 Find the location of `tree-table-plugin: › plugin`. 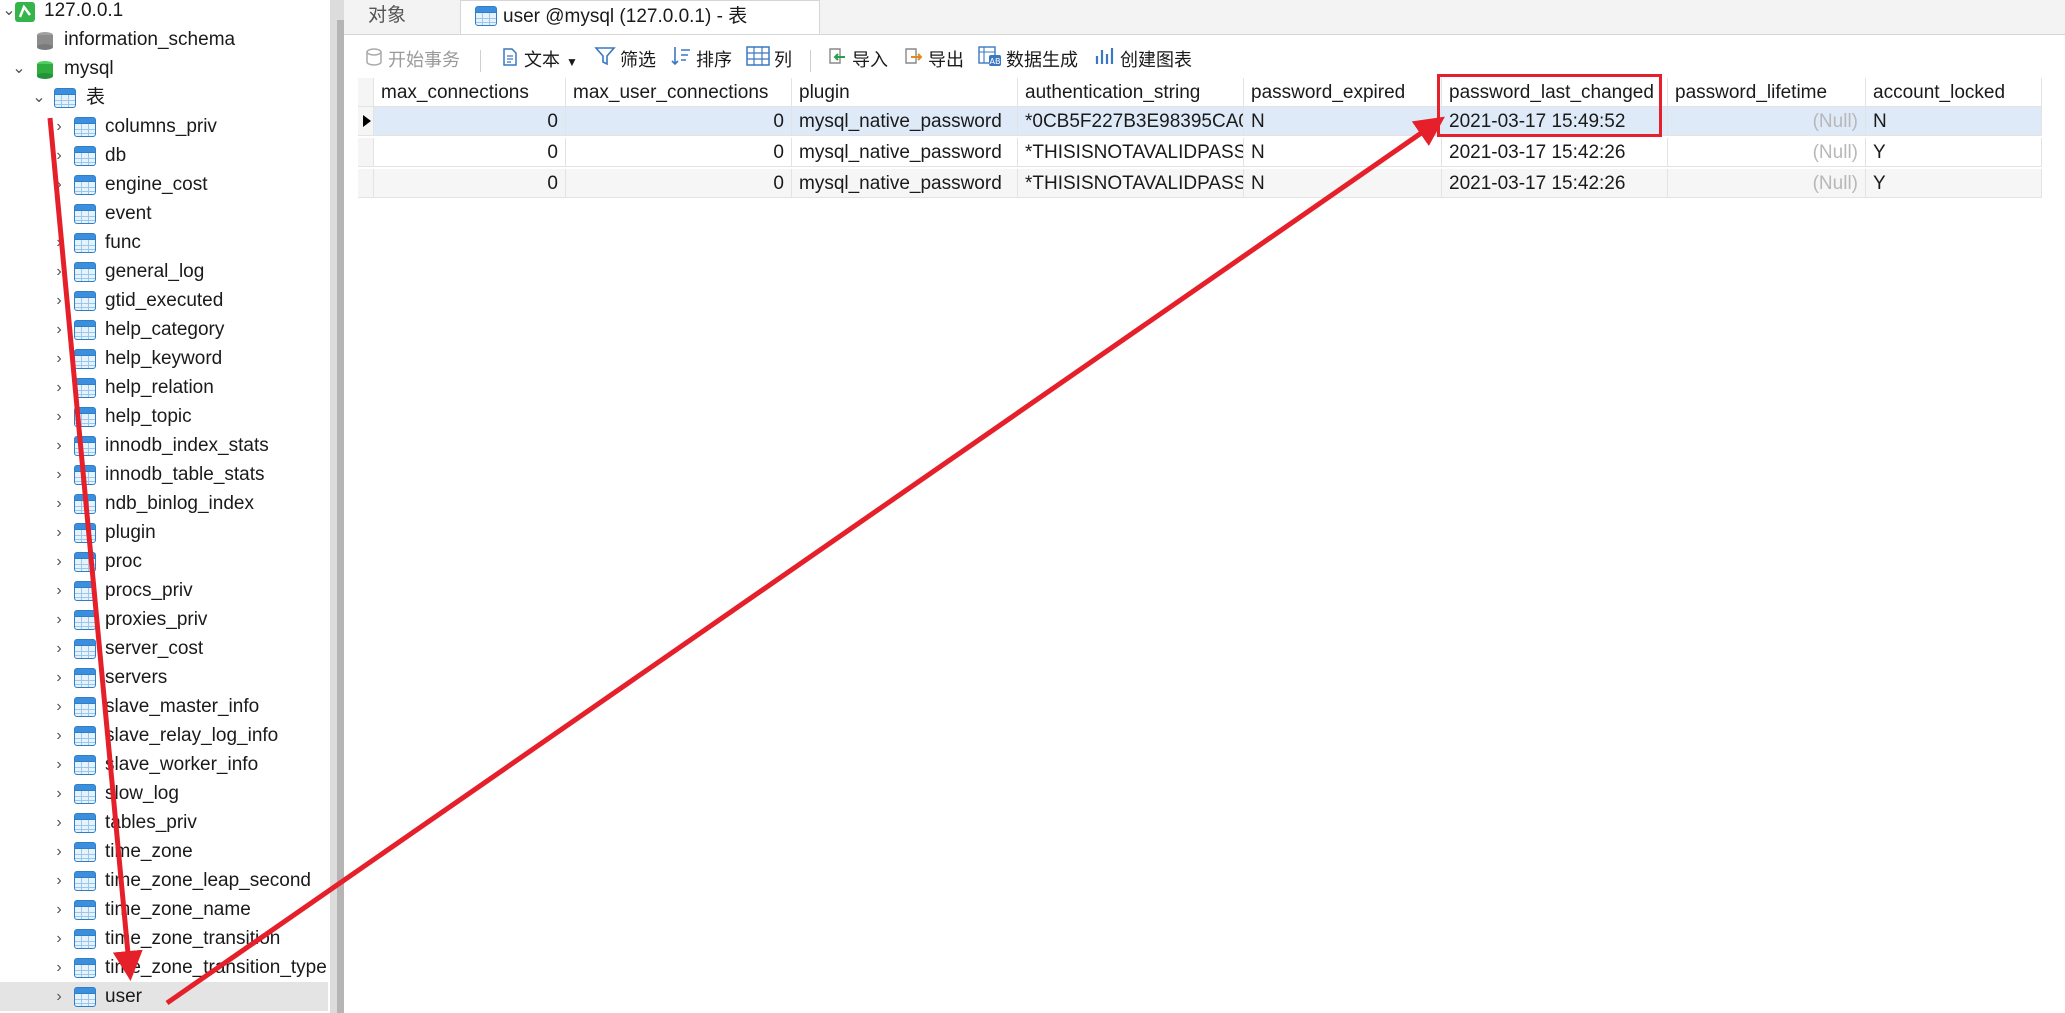

tree-table-plugin: › plugin is located at coordinates (164, 532).